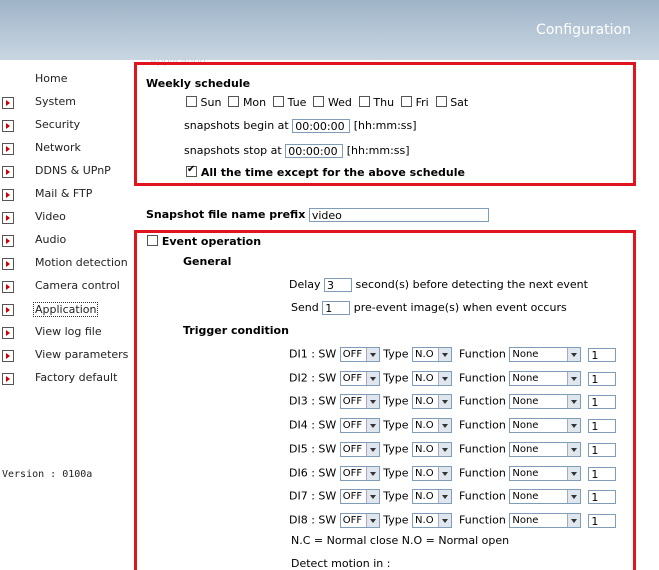 The height and width of the screenshot is (570, 659). I want to click on sidebar-item-label: View log file, so click(68, 331).